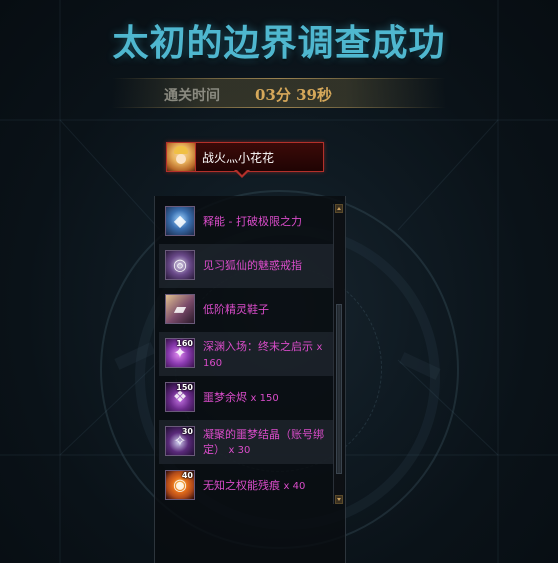 This screenshot has height=563, width=558. I want to click on reward-icon-count: 40, so click(187, 475).